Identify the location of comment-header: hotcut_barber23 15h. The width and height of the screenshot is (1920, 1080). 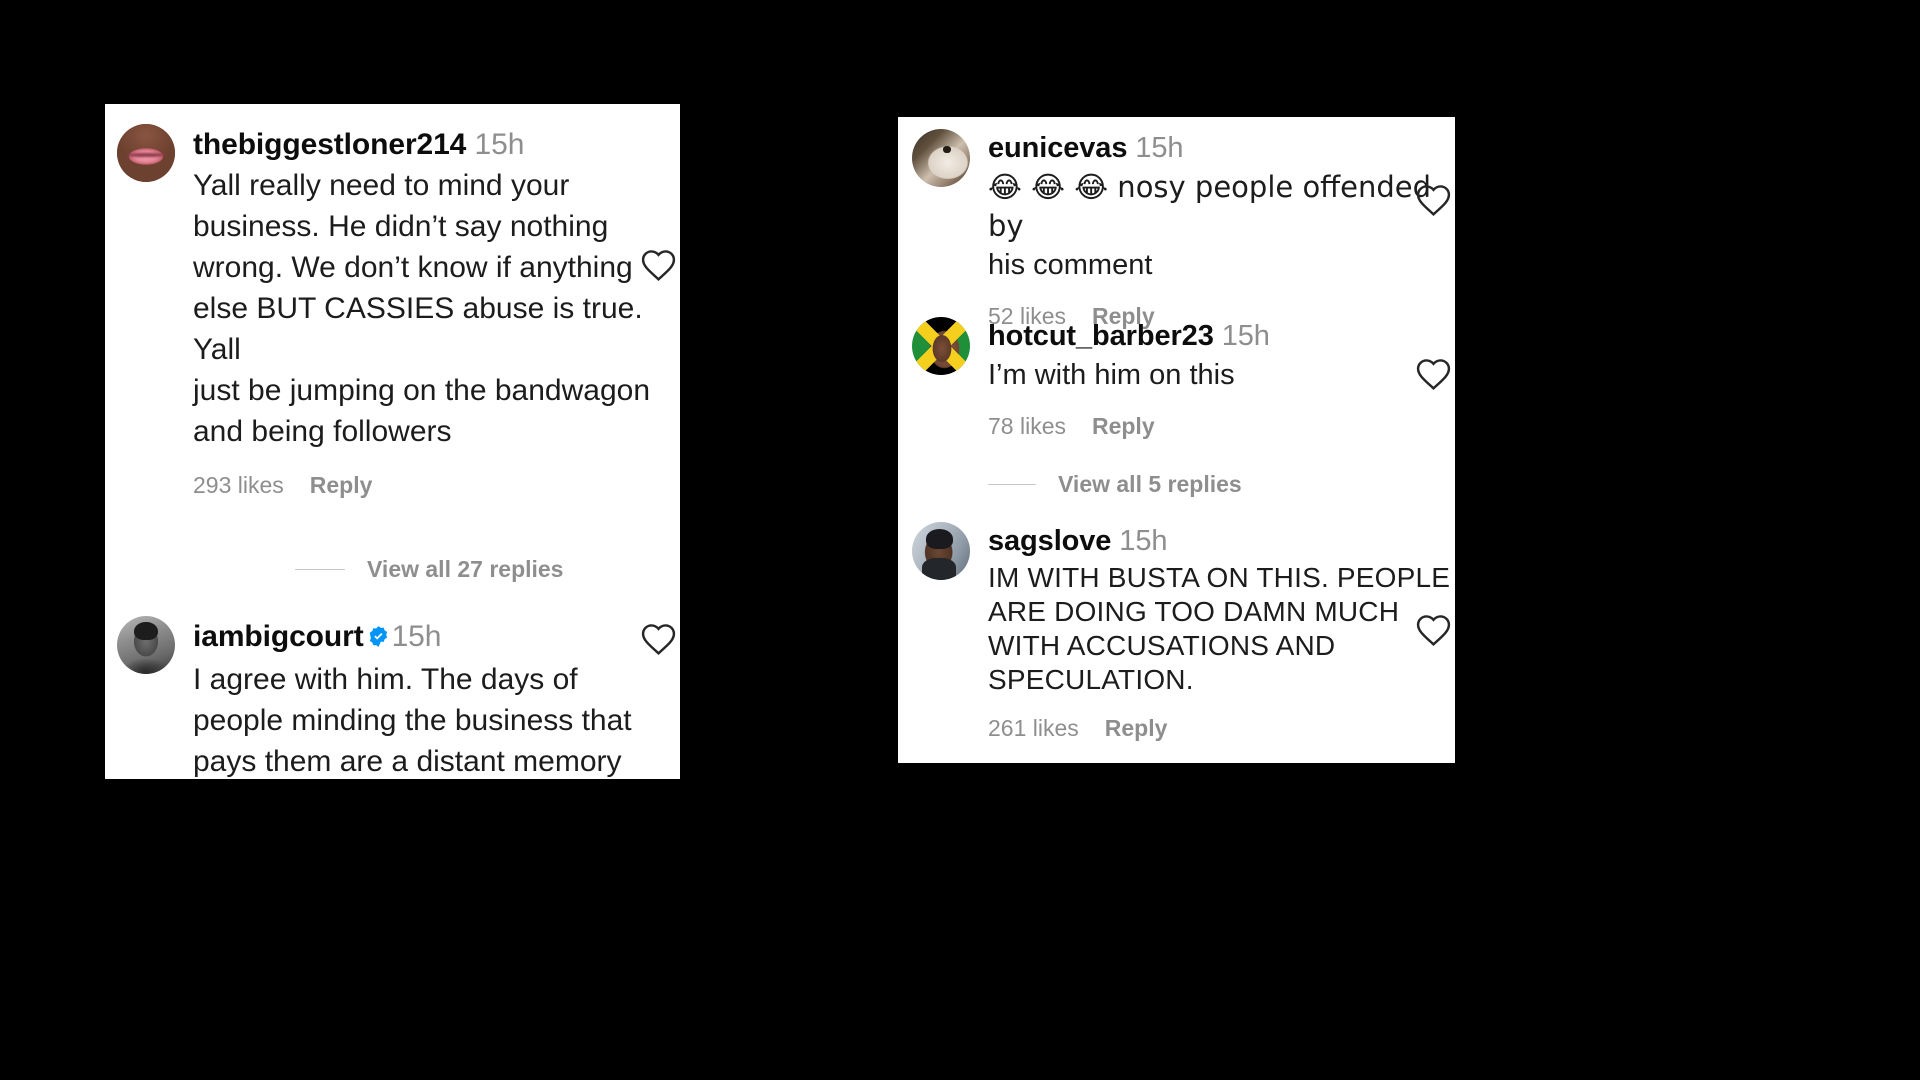
(1220, 336).